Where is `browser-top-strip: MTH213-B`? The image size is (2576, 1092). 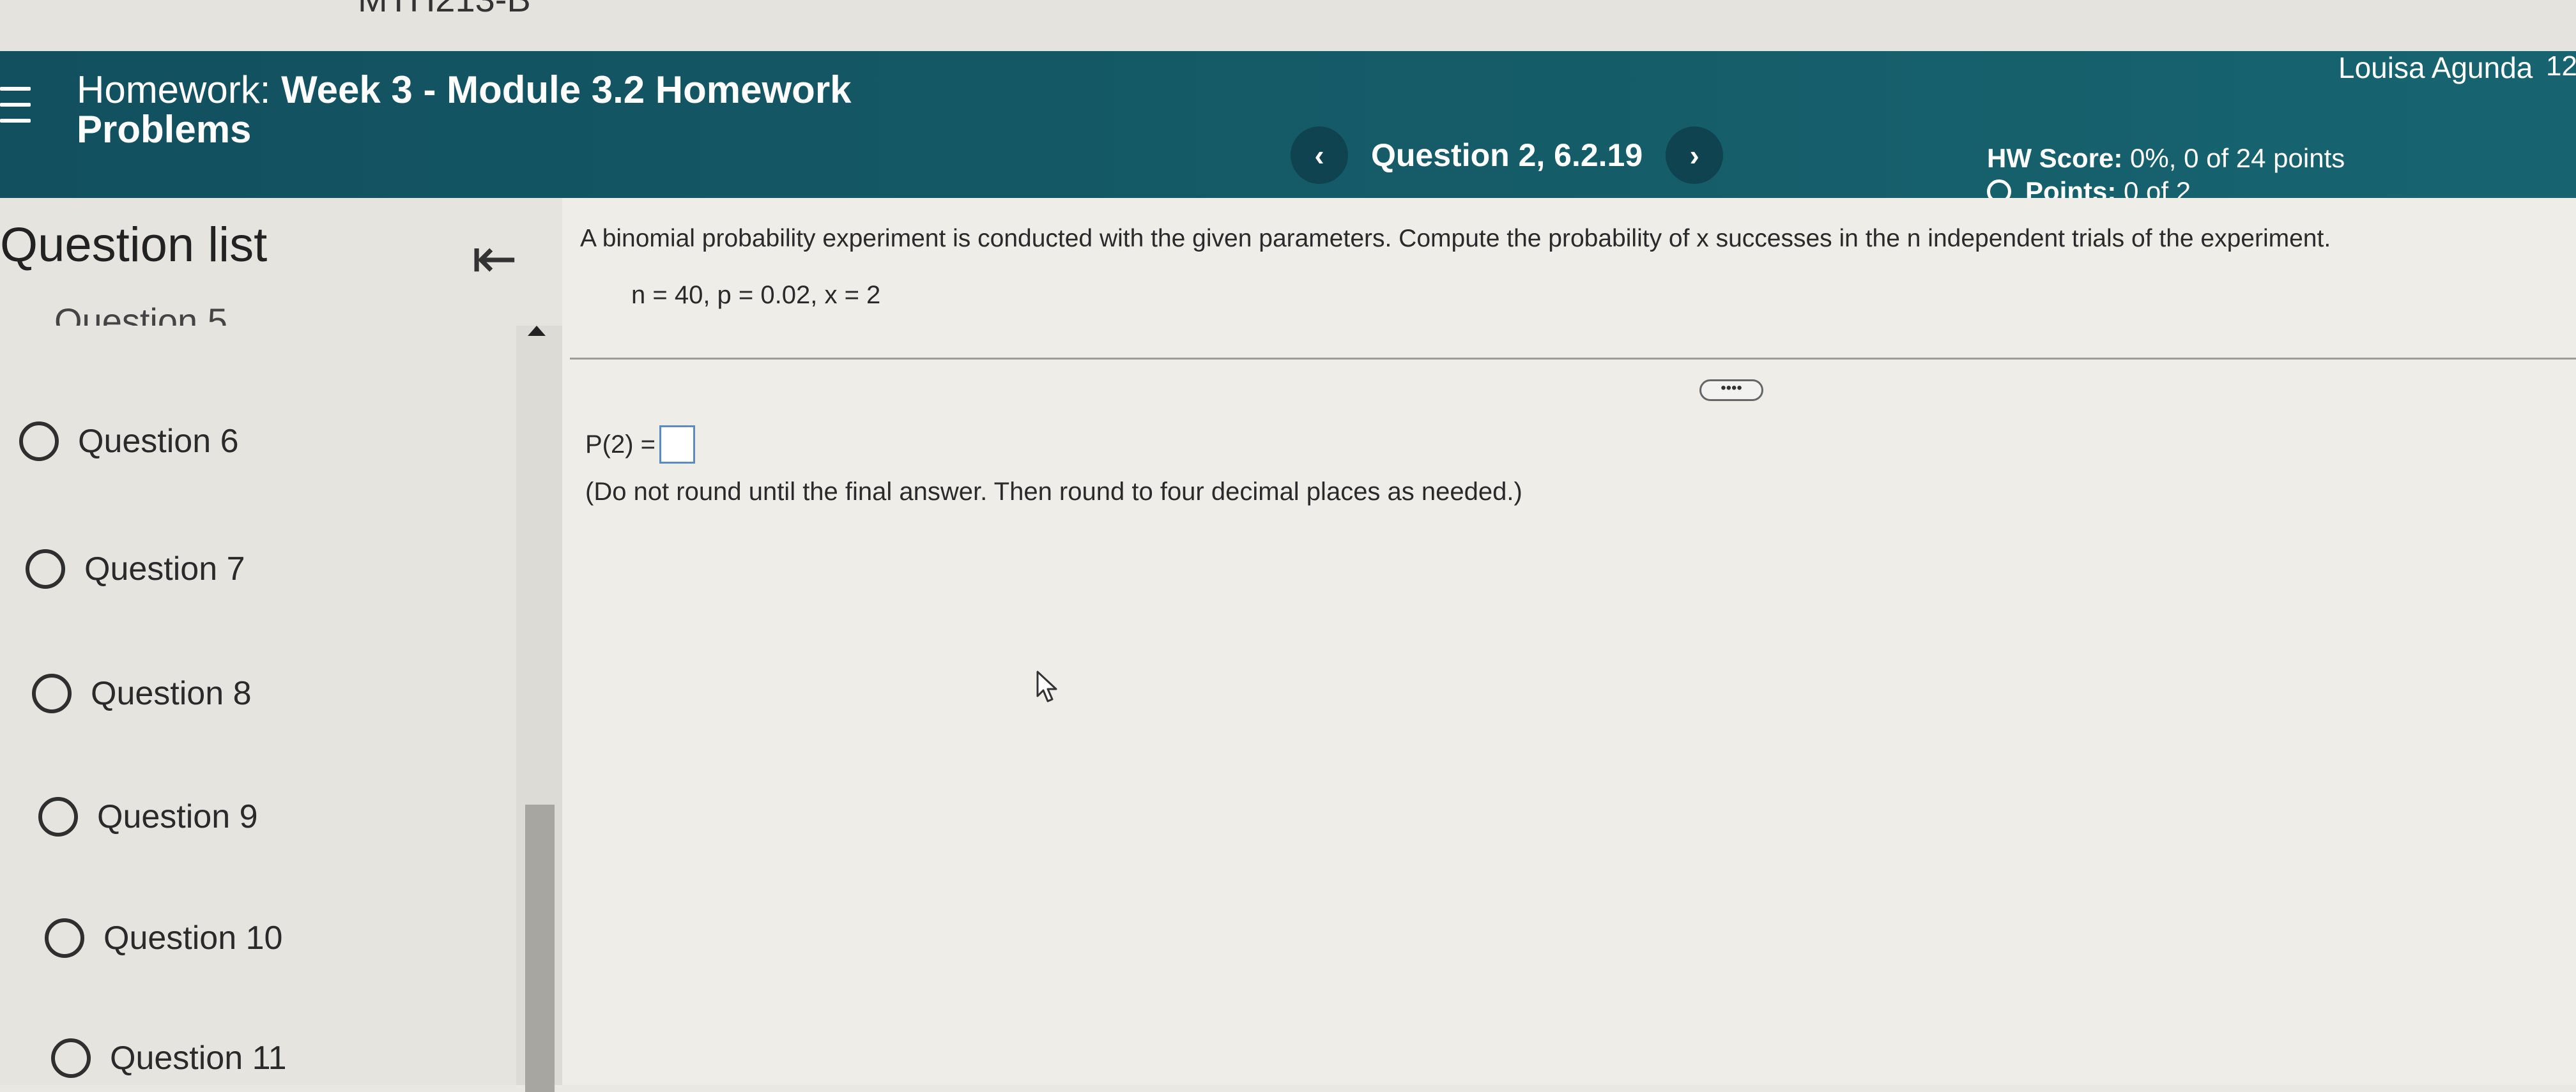 browser-top-strip: MTH213-B is located at coordinates (1288, 25).